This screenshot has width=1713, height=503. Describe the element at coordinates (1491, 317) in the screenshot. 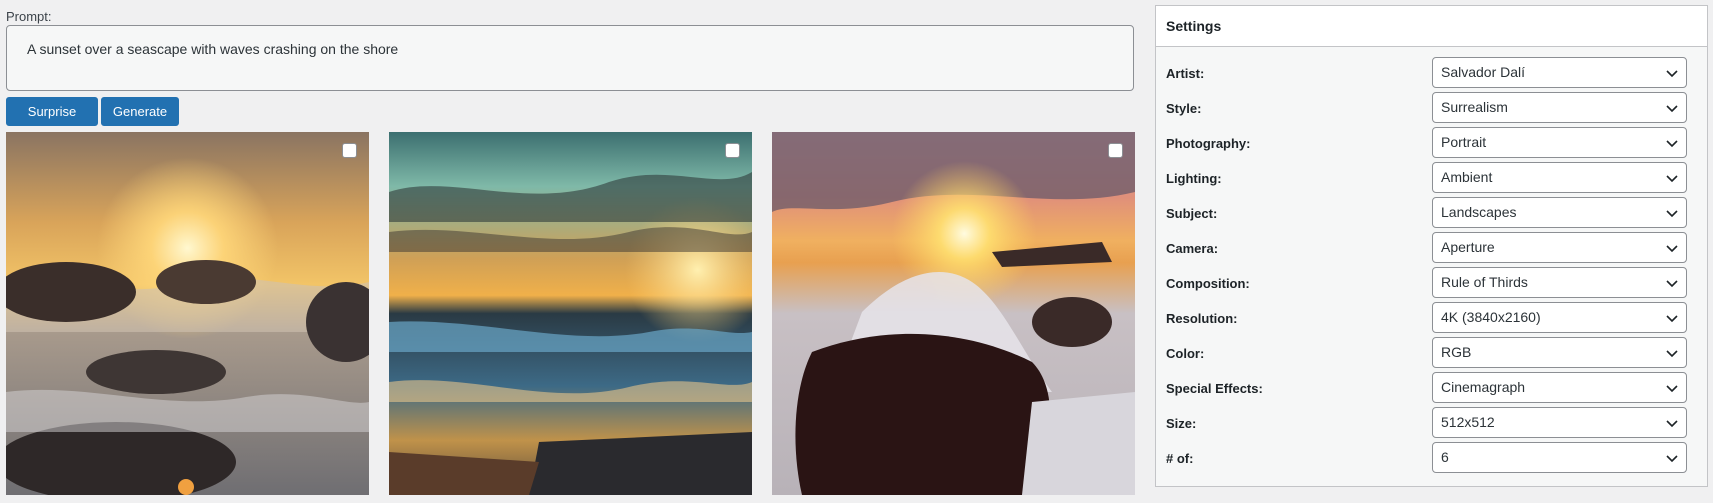

I see `select-value: 4K (3840x2160)` at that location.